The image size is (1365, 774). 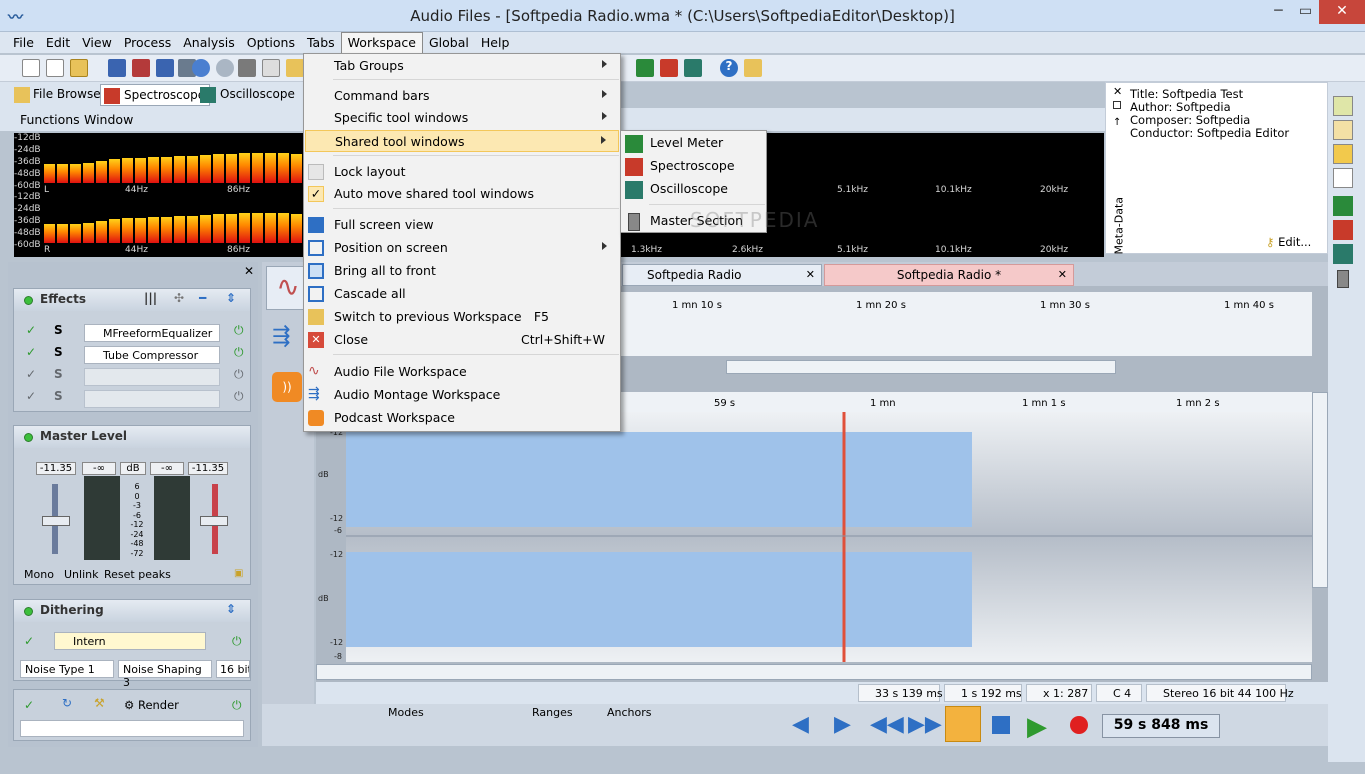 I want to click on noise-type-select: Noise Type 1, so click(x=67, y=669).